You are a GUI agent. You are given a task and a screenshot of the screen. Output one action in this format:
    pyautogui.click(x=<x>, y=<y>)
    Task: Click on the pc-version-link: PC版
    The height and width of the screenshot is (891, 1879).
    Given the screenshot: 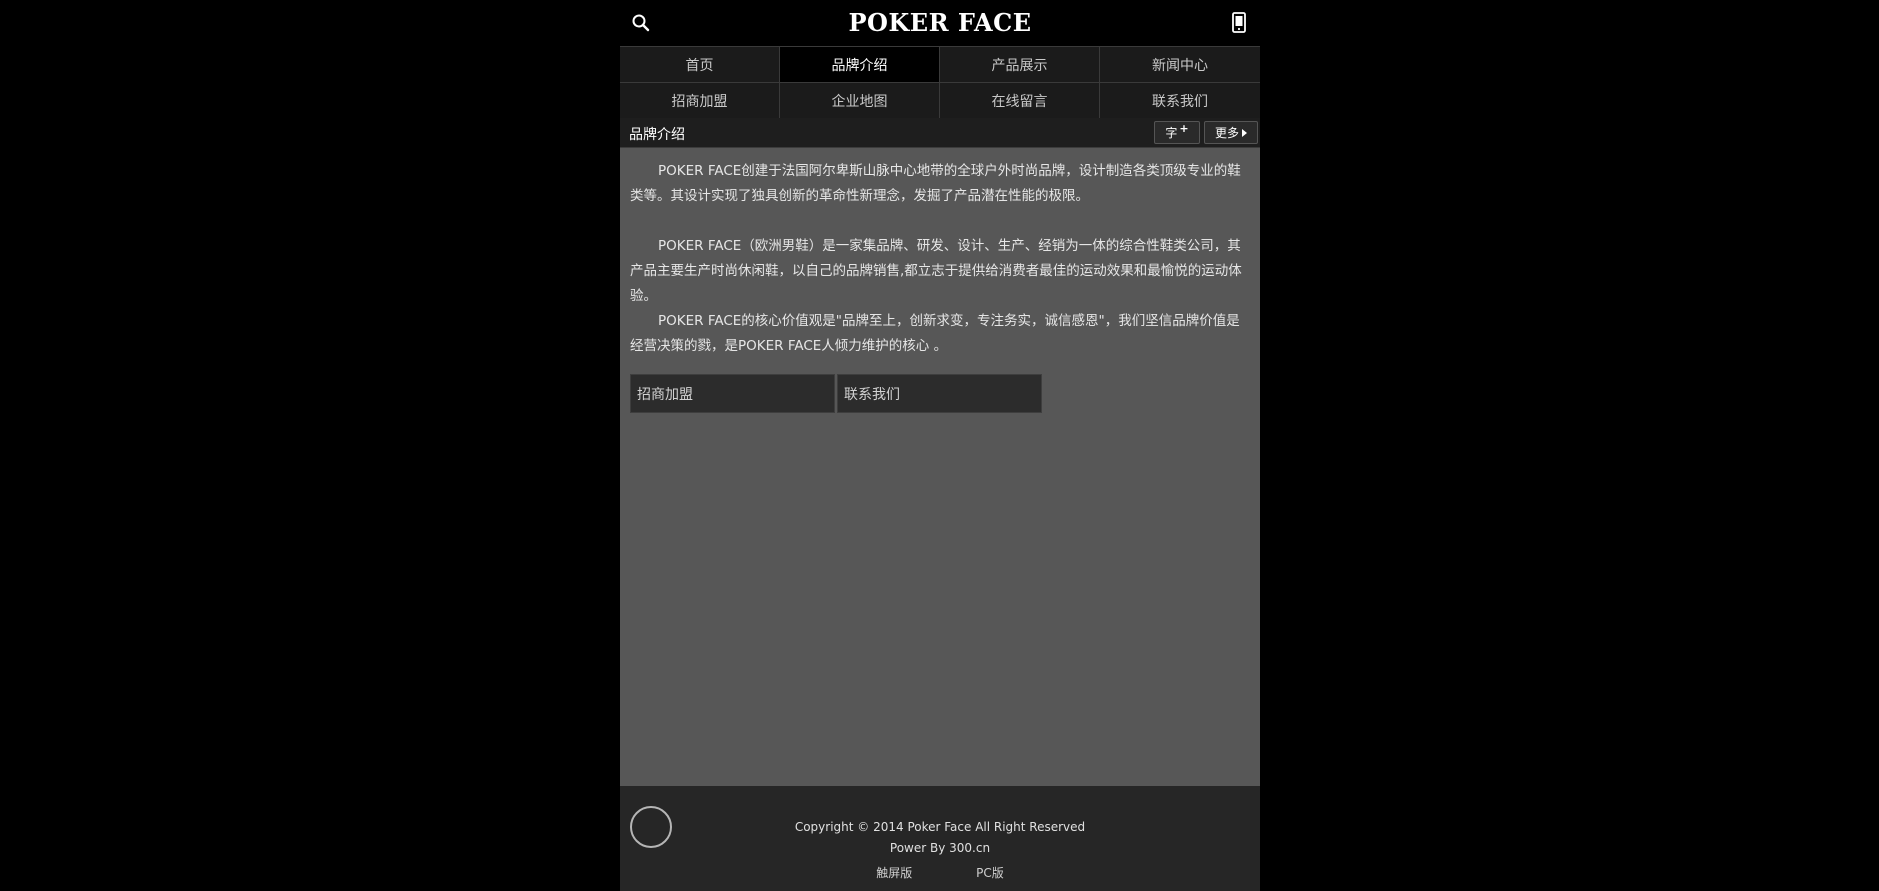 What is the action you would take?
    pyautogui.click(x=990, y=873)
    